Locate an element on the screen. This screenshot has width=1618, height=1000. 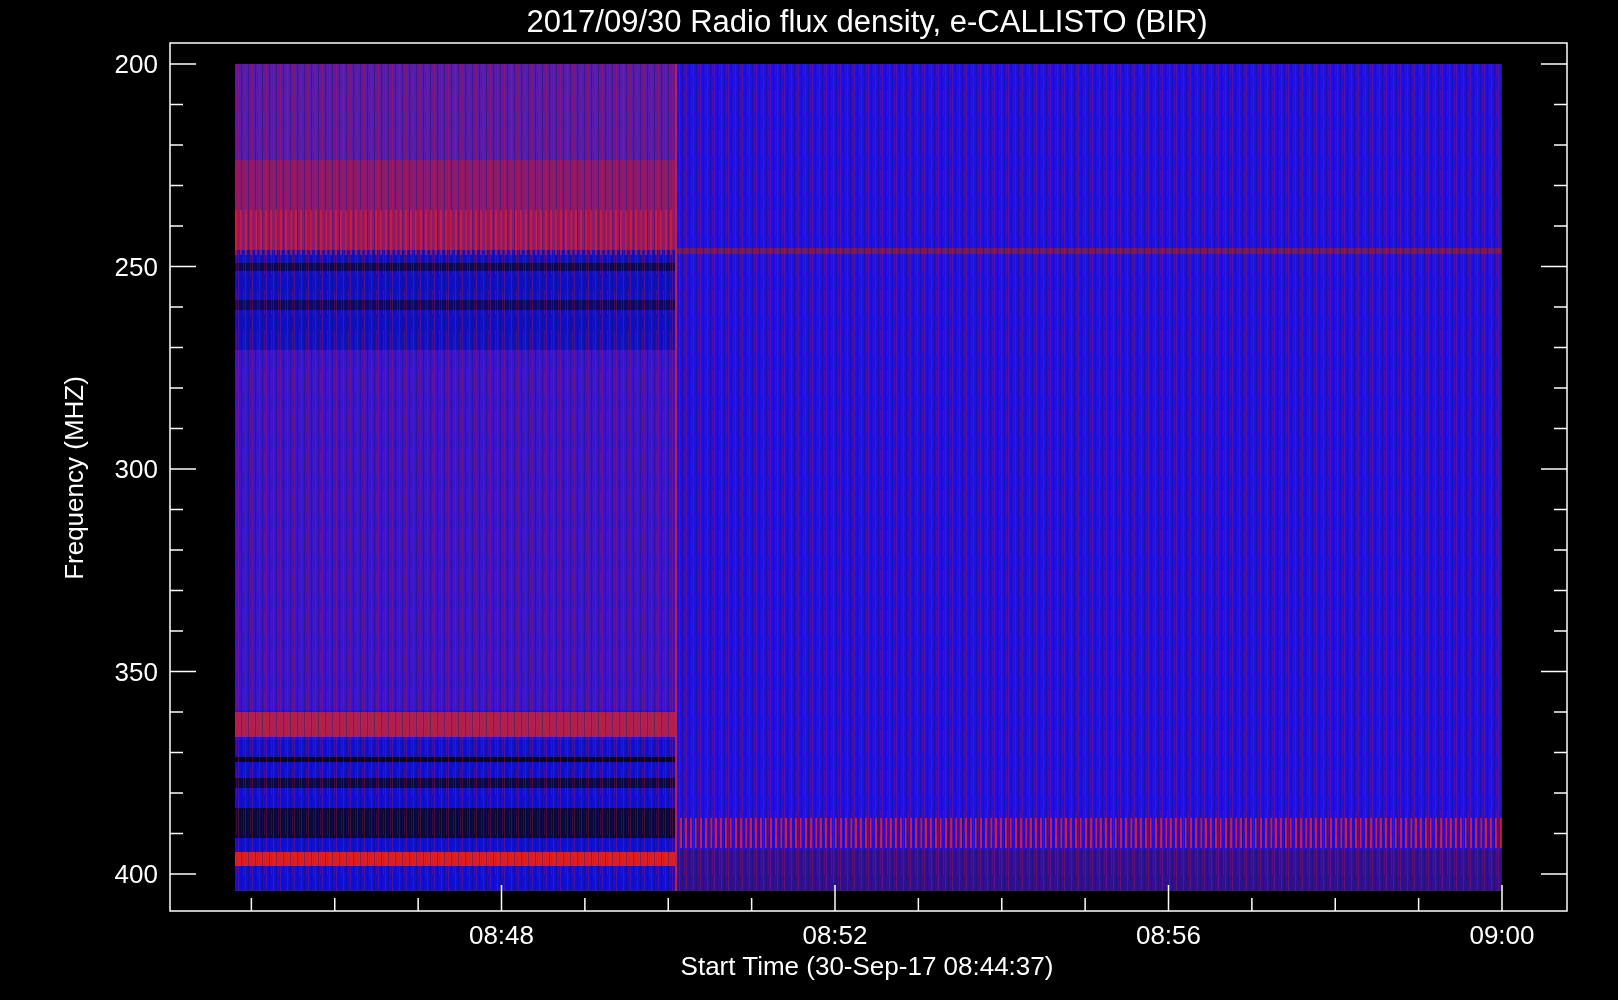
y-tick-label: 350 is located at coordinates (136, 671).